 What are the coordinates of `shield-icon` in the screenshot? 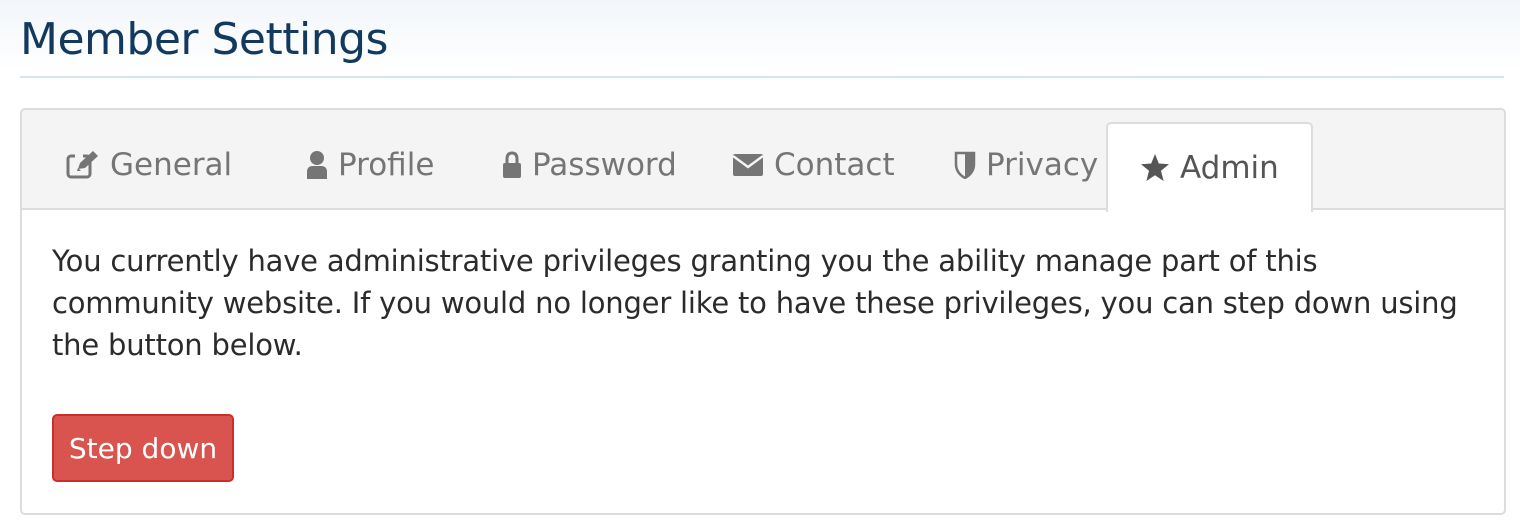 It's located at (965, 165).